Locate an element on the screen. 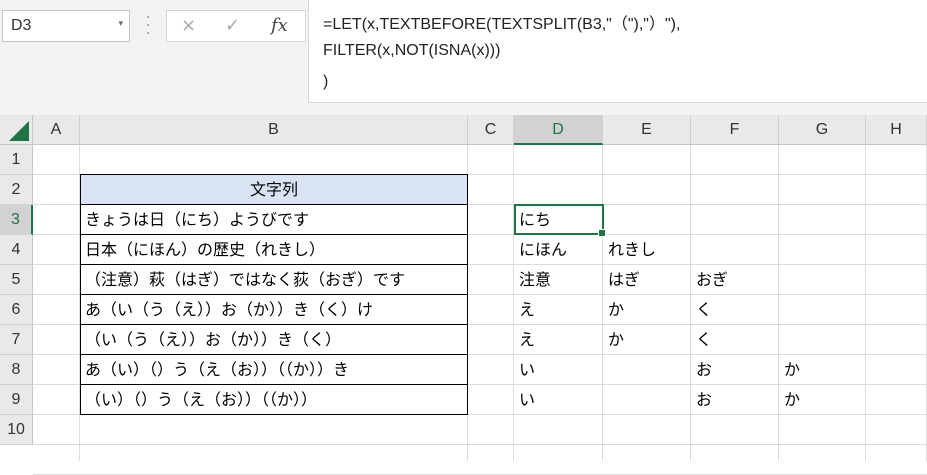  column-header-e: E is located at coordinates (647, 130).